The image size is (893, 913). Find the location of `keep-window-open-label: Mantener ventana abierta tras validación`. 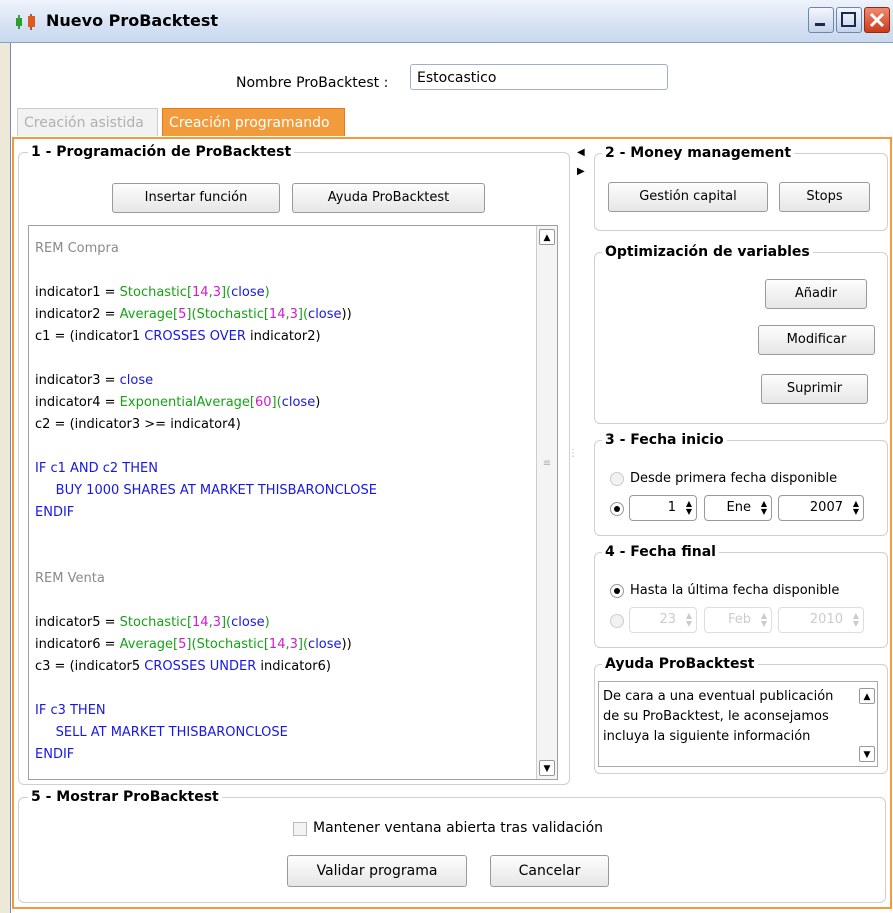

keep-window-open-label: Mantener ventana abierta tras validación is located at coordinates (458, 828).